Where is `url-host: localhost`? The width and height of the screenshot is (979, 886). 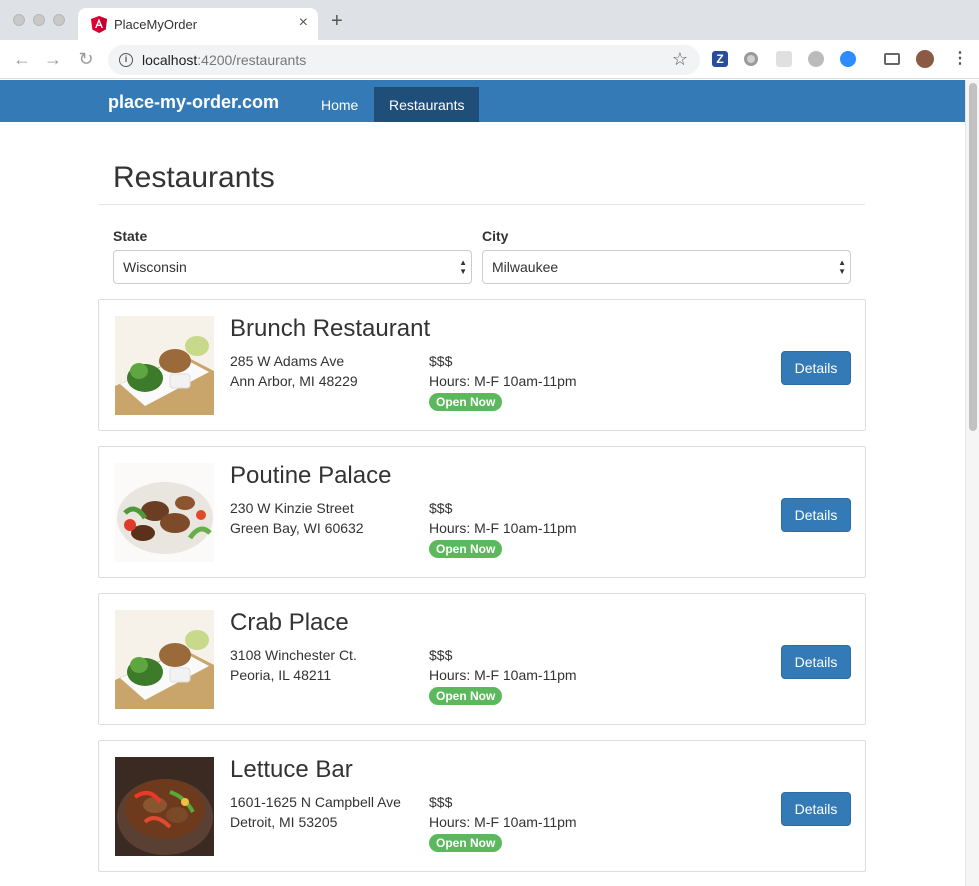
url-host: localhost is located at coordinates (170, 60).